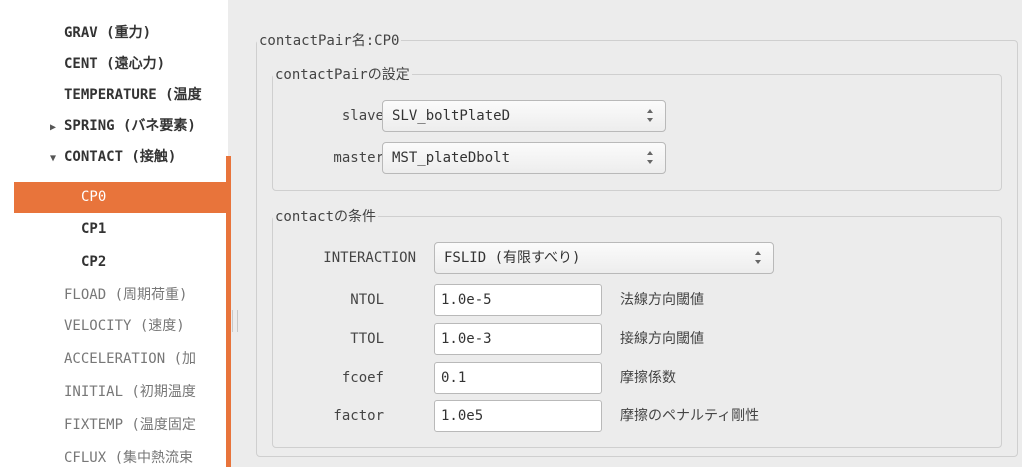 This screenshot has height=467, width=1022. I want to click on tree-item-fload: FLOAD (周期荷重), so click(114, 295).